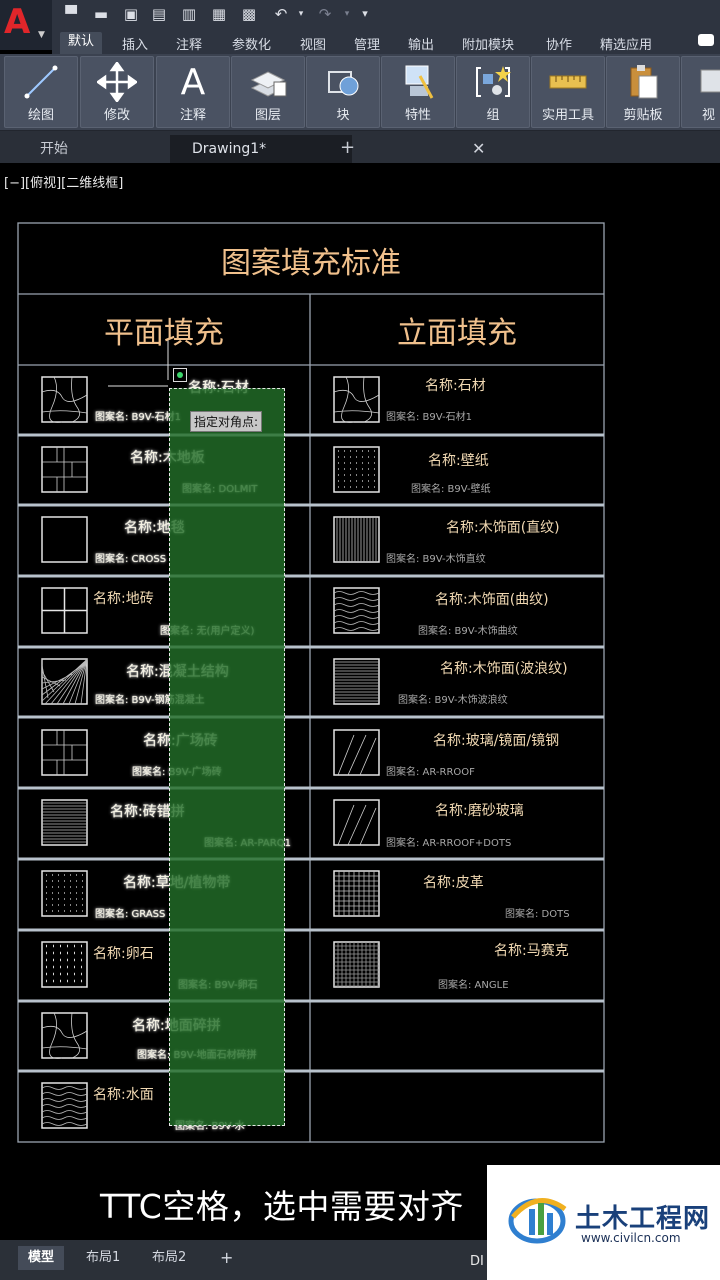  What do you see at coordinates (455, 386) in the screenshot?
I see `elevation-fill-name: 名称:石材` at bounding box center [455, 386].